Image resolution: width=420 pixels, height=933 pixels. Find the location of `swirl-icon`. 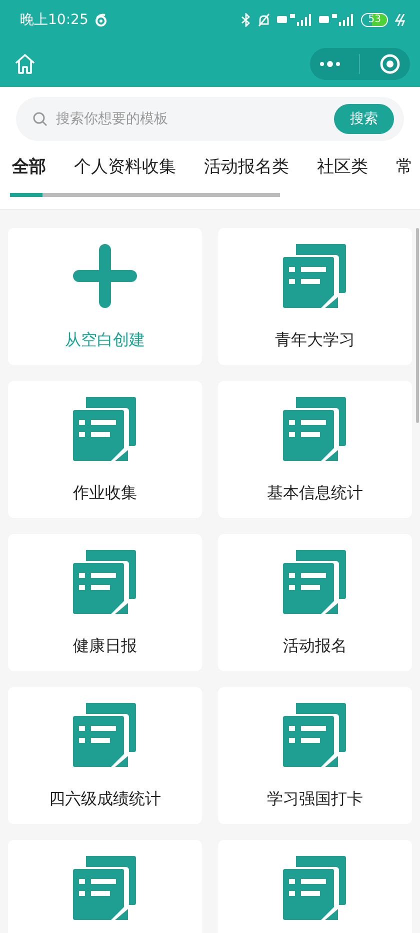

swirl-icon is located at coordinates (101, 20).